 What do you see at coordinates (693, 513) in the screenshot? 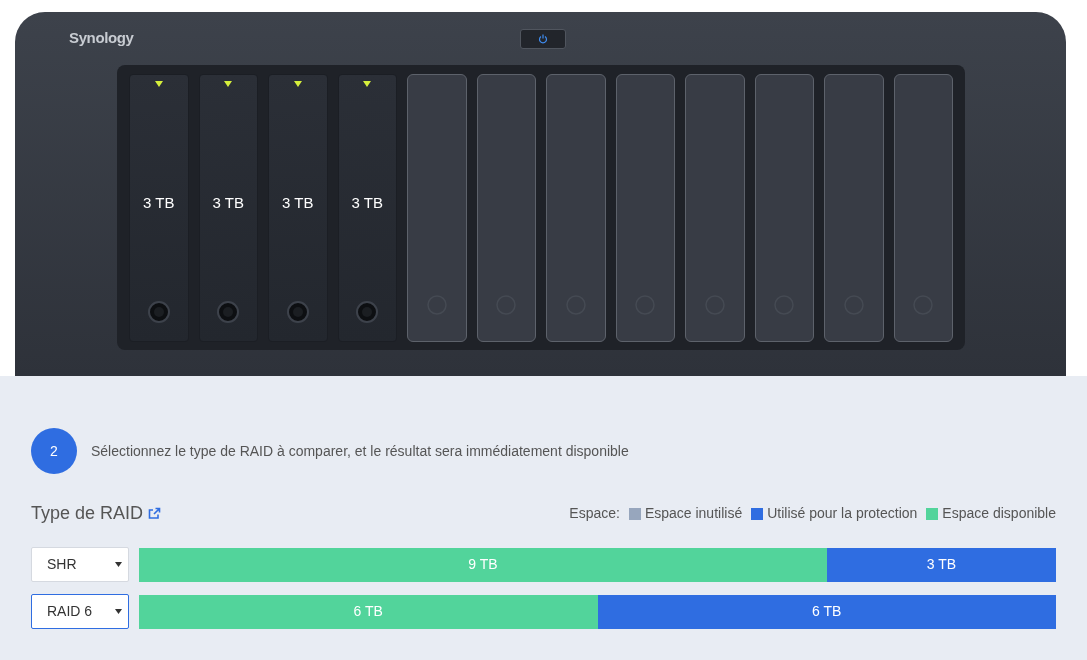
I see `legend-text: Espace inutilisé` at bounding box center [693, 513].